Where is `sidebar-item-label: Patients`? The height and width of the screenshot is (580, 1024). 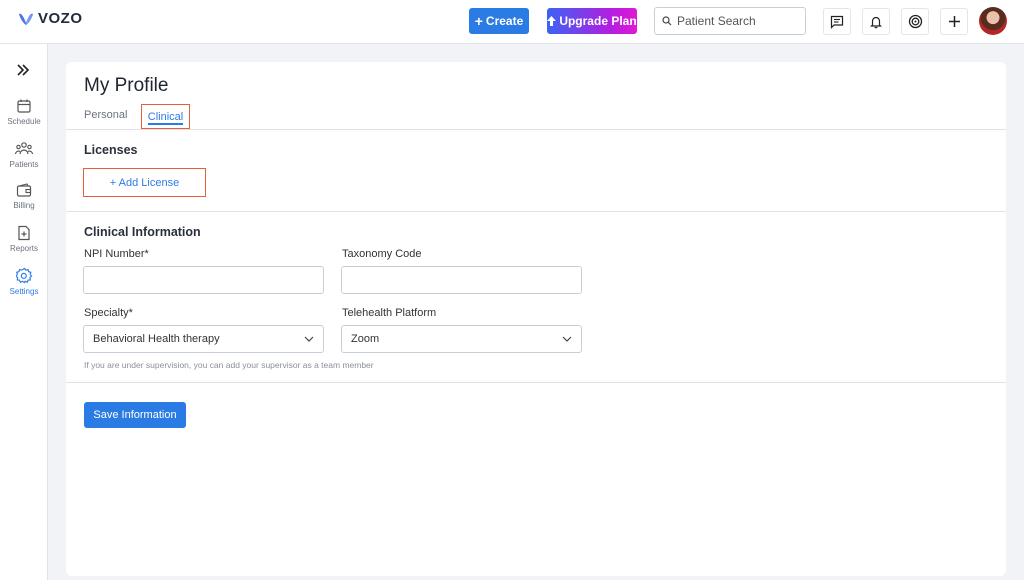
sidebar-item-label: Patients is located at coordinates (24, 164).